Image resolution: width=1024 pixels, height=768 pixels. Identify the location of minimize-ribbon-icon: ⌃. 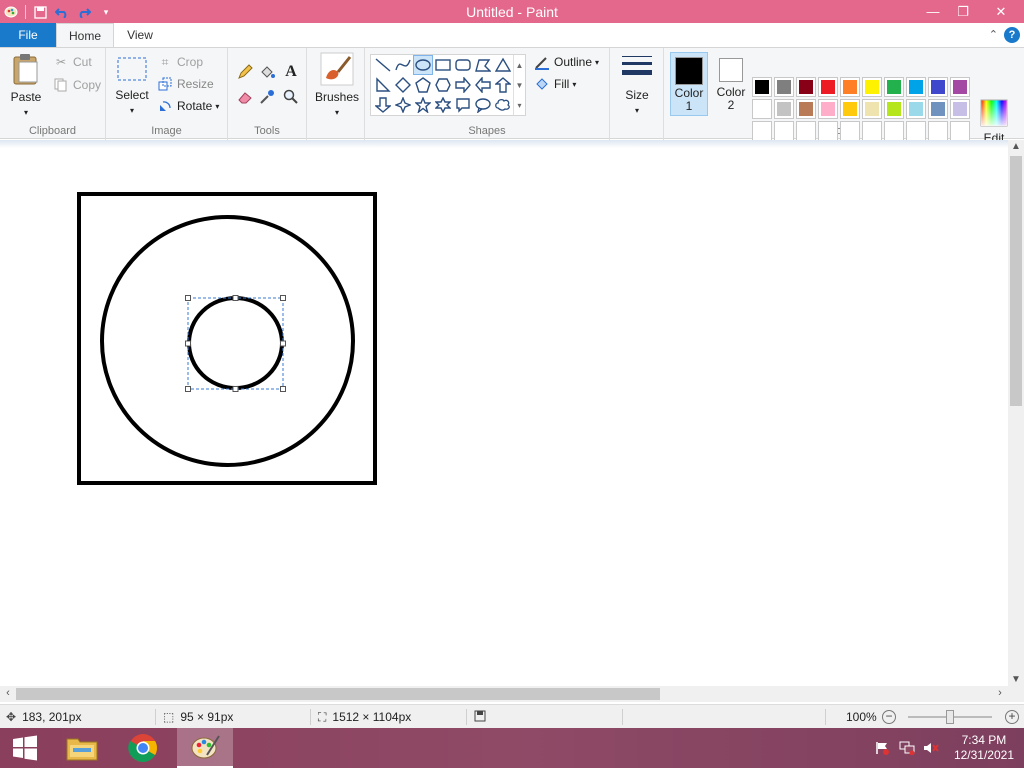
(993, 34).